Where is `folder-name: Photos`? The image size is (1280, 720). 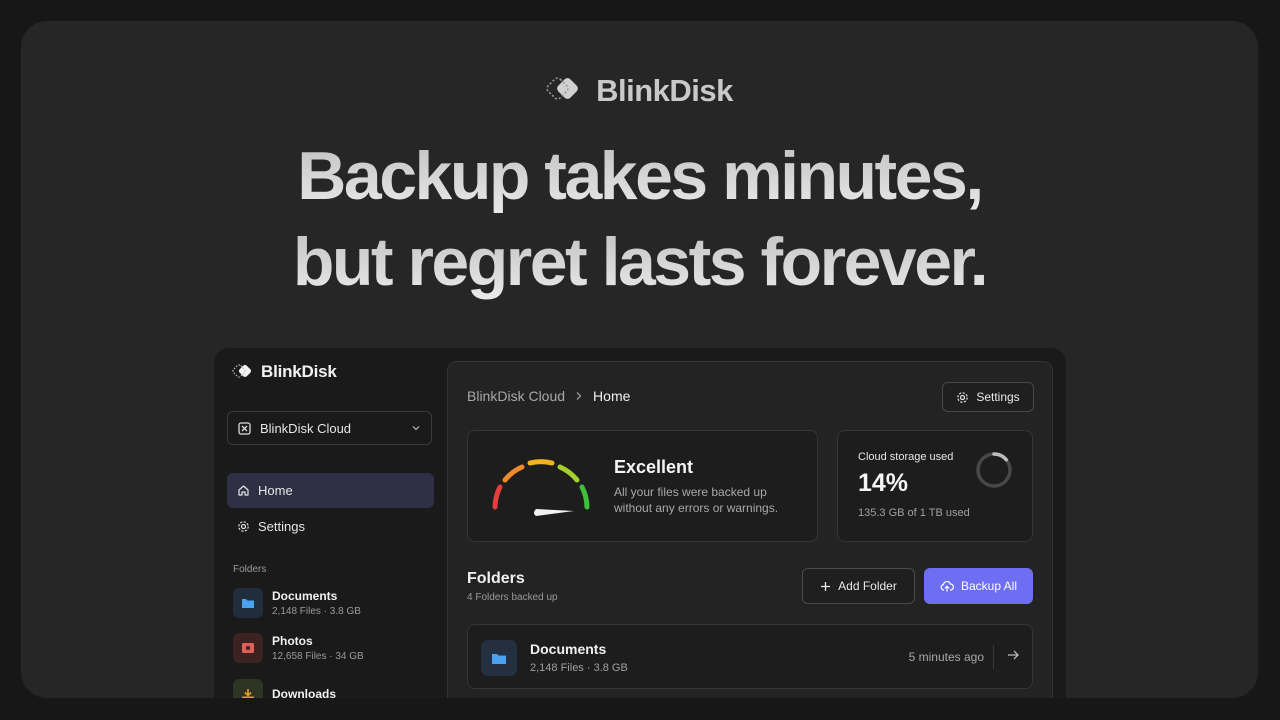
folder-name: Photos is located at coordinates (292, 641).